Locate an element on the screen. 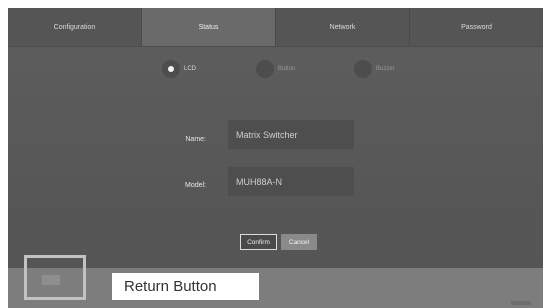 The image size is (543, 308). radio-buzzer: Buzzer is located at coordinates (374, 69).